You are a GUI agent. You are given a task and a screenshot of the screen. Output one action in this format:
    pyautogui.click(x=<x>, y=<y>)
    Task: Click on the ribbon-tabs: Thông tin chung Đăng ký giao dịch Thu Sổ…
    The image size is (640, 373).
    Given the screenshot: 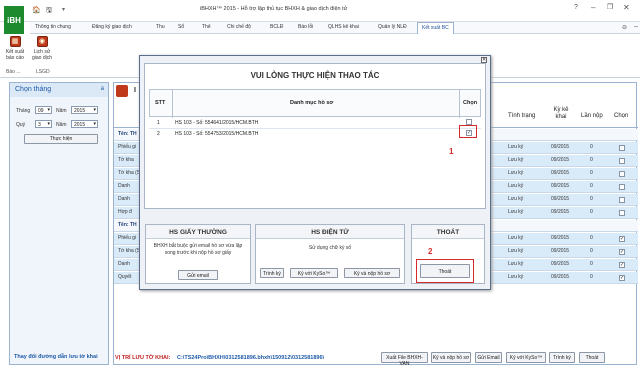 What is the action you would take?
    pyautogui.click(x=335, y=28)
    